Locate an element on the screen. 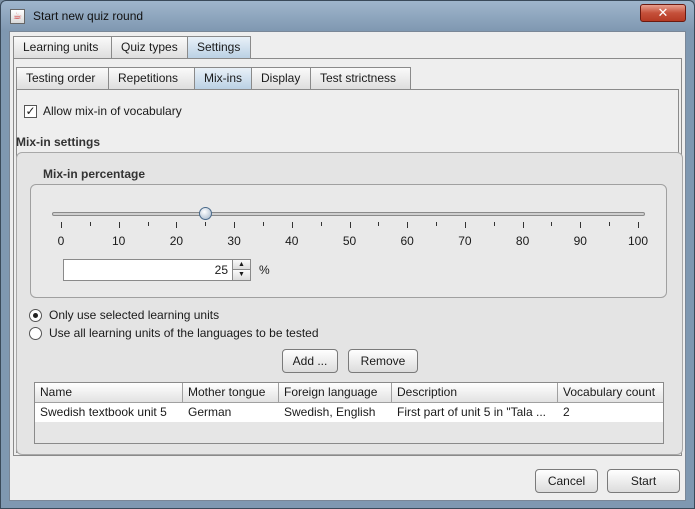 The height and width of the screenshot is (509, 695). remove-button: Remove is located at coordinates (383, 361).